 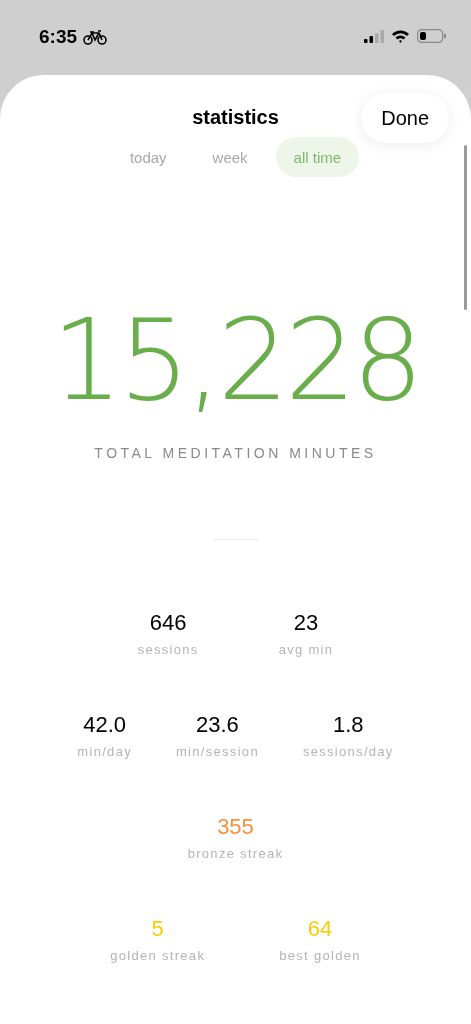 I want to click on total-label: TOTAL MEDITATION MINUTES, so click(x=235, y=453).